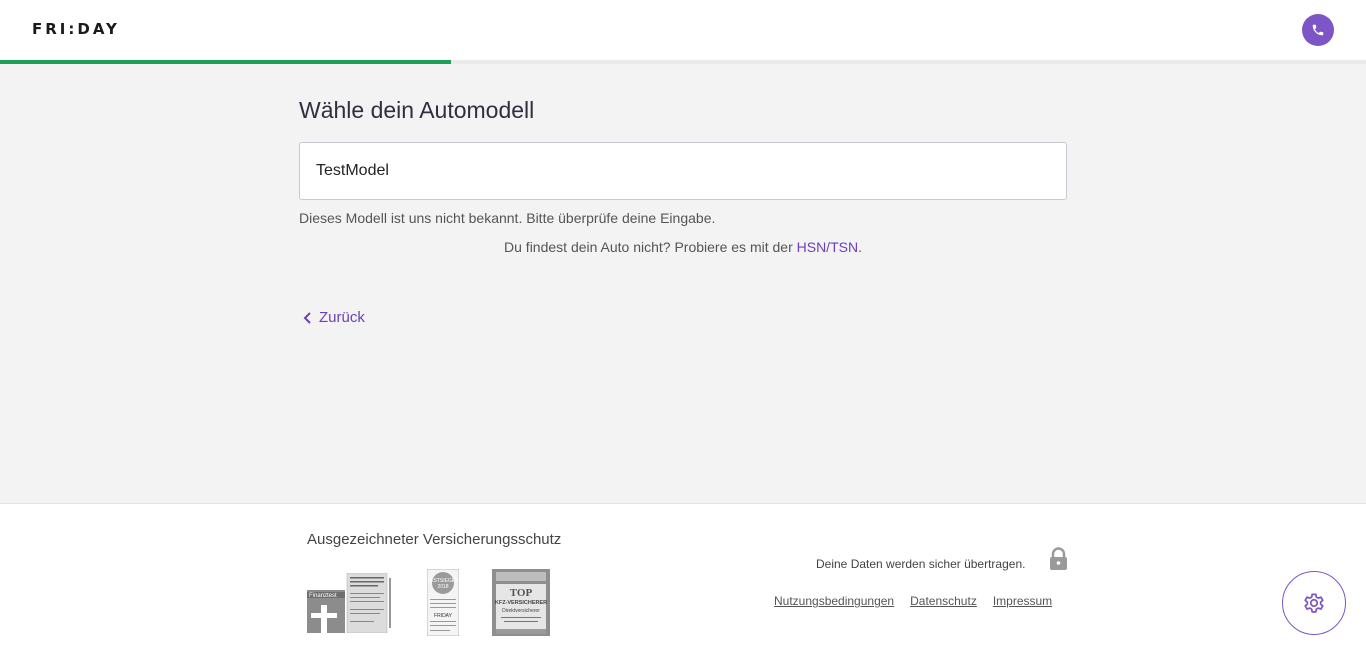 Image resolution: width=1366 pixels, height=654 pixels. I want to click on car-model-input, so click(683, 171).